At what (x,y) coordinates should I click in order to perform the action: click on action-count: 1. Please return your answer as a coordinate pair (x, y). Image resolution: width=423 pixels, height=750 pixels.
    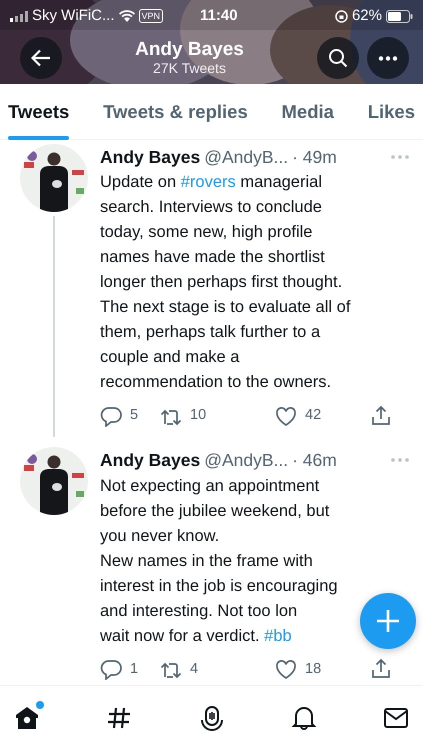
    Looking at the image, I should click on (134, 669).